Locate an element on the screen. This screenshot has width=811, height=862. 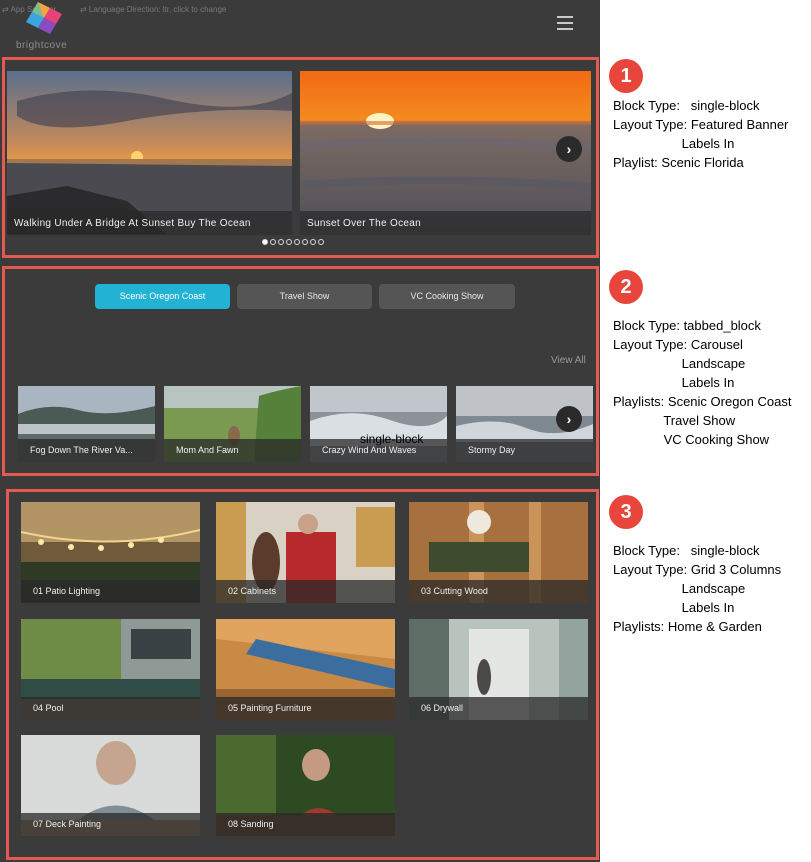
annotation-badge-1: 1 is located at coordinates (626, 76).